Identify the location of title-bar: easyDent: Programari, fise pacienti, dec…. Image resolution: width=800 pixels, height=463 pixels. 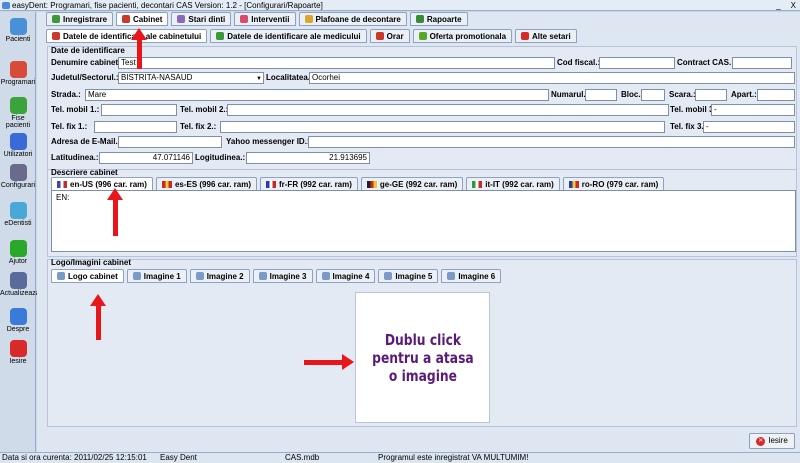
(400, 5).